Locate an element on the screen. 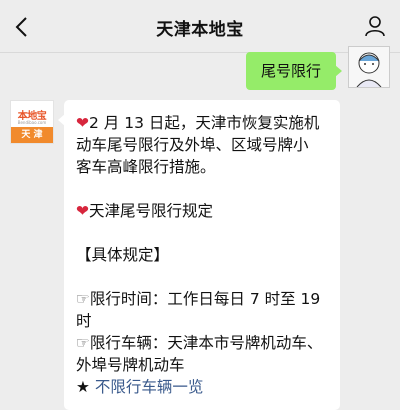 The width and height of the screenshot is (400, 410). chat-header: 天津本地宝 is located at coordinates (200, 26).